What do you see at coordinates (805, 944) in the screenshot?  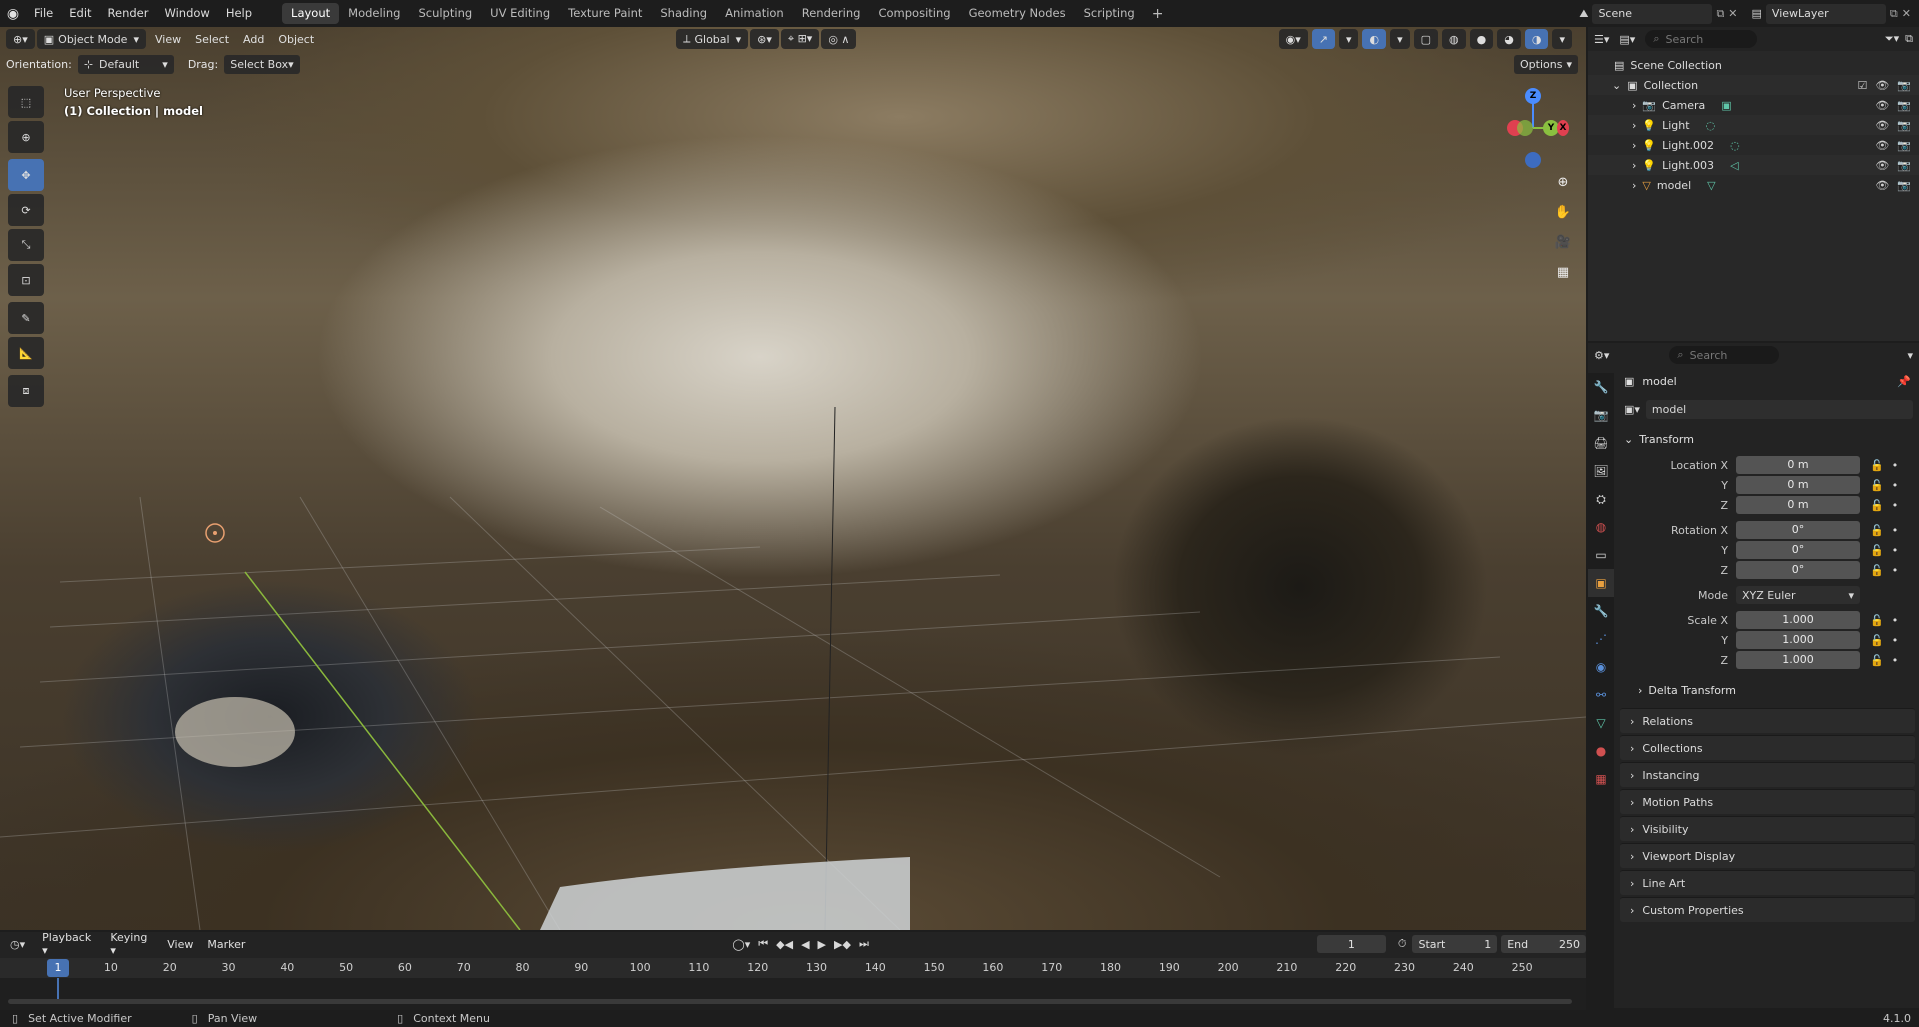 I see `play-reverse-icon: ◀` at bounding box center [805, 944].